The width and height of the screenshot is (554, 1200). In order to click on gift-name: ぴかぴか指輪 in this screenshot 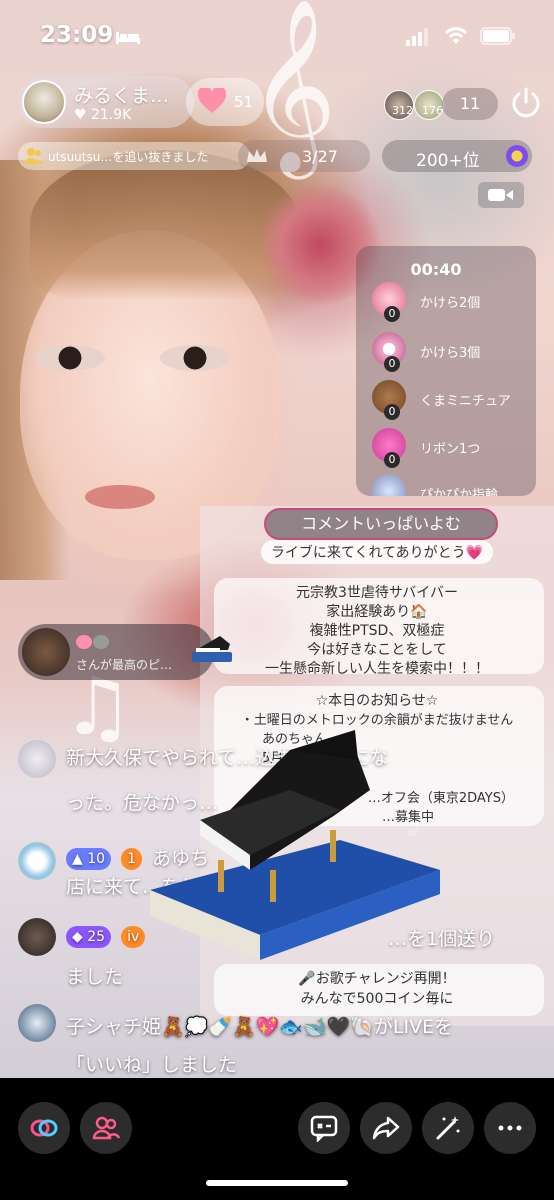, I will do `click(459, 492)`.